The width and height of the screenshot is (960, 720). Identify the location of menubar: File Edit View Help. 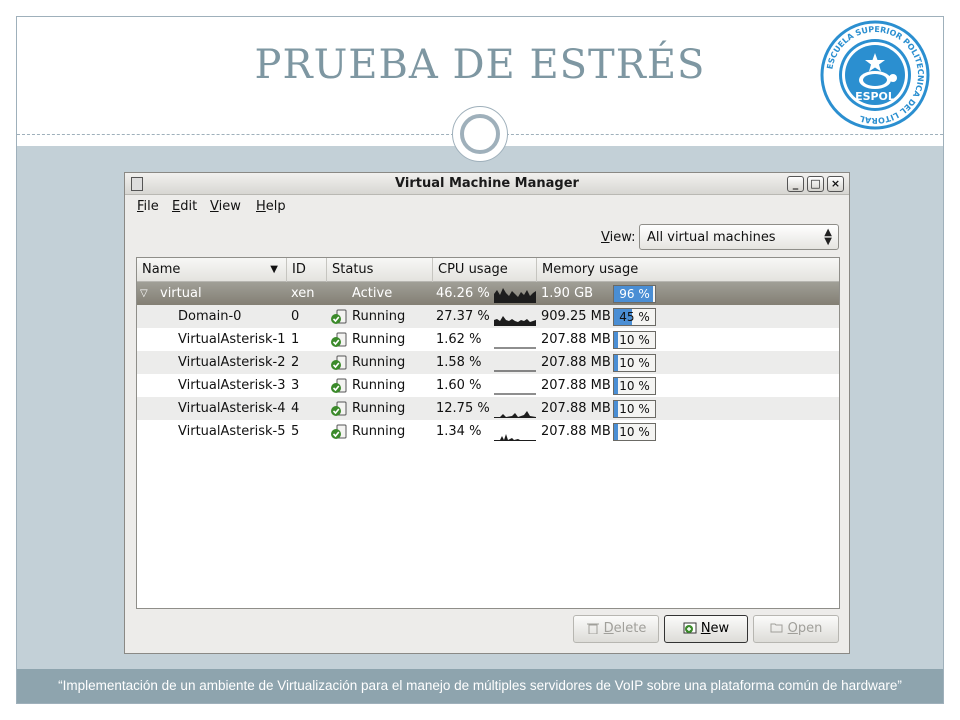
(487, 207).